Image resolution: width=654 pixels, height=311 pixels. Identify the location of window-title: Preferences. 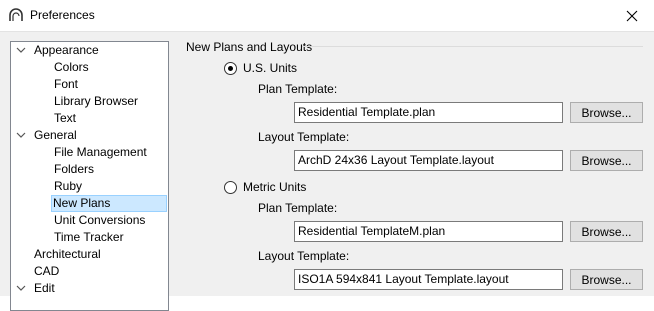
(62, 15).